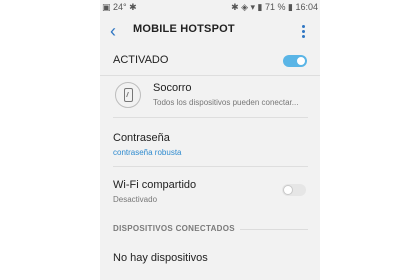 The width and height of the screenshot is (420, 280). Describe the element at coordinates (174, 228) in the screenshot. I see `connected-devices-header: DISPOSITIVOS CONECTADOS` at that location.